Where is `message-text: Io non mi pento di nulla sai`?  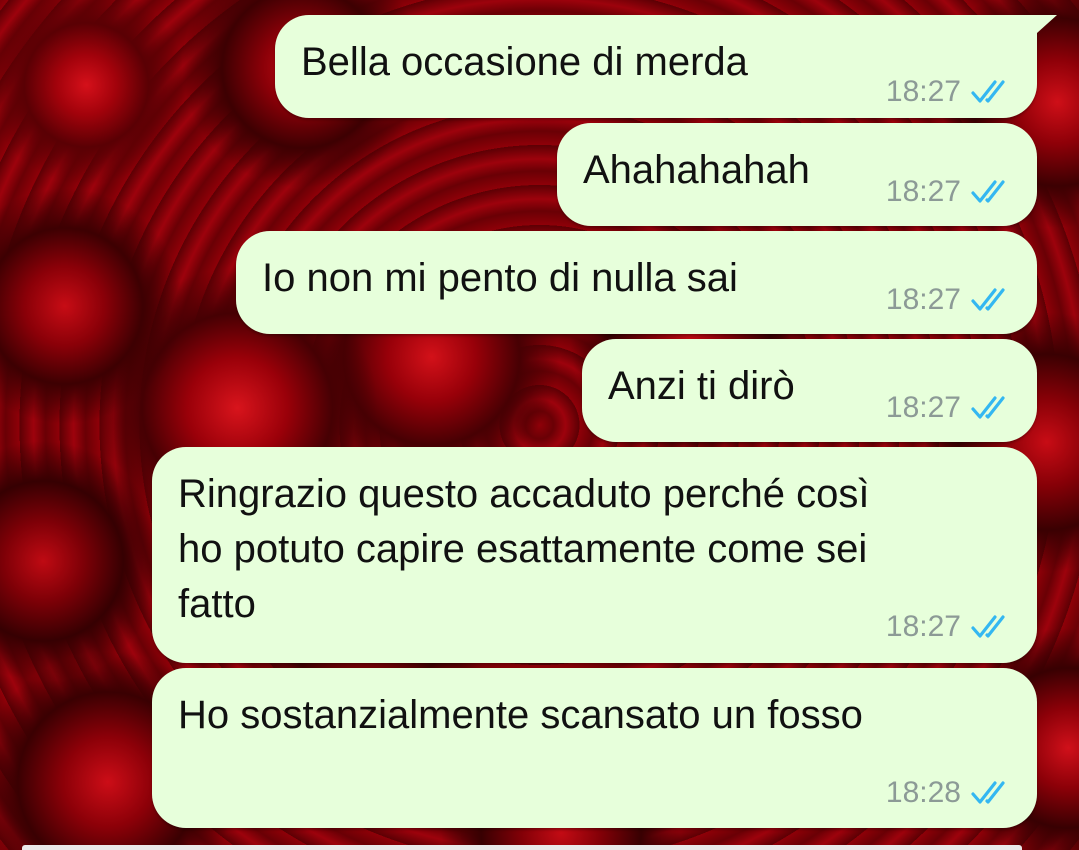 message-text: Io non mi pento di nulla sai is located at coordinates (500, 278).